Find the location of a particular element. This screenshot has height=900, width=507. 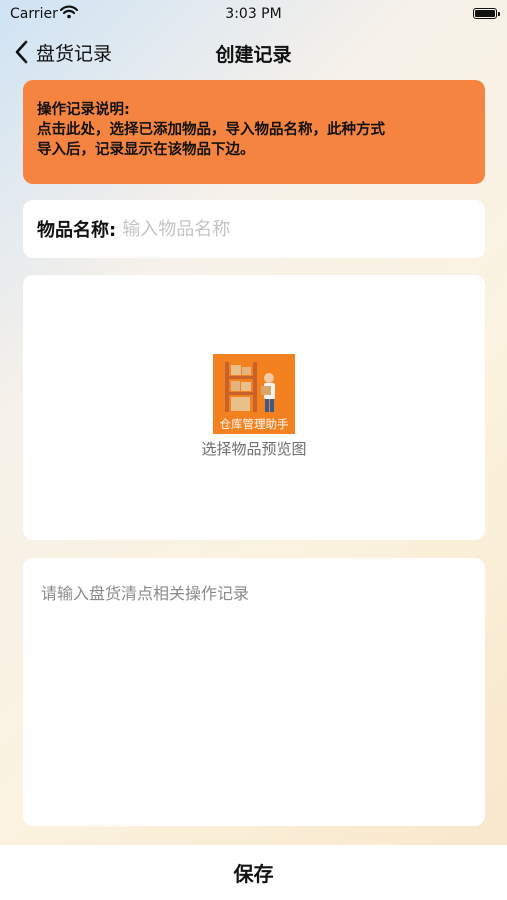

preview-caption: 选择物品预览图 is located at coordinates (254, 449).